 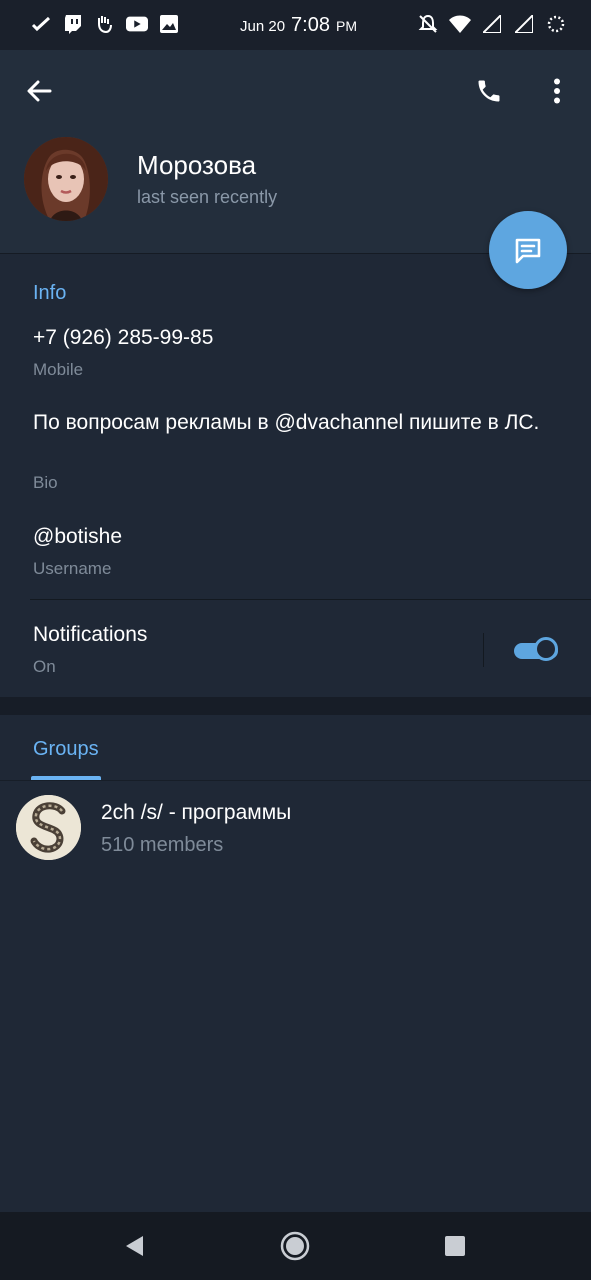 I want to click on more-options-button, so click(x=557, y=91).